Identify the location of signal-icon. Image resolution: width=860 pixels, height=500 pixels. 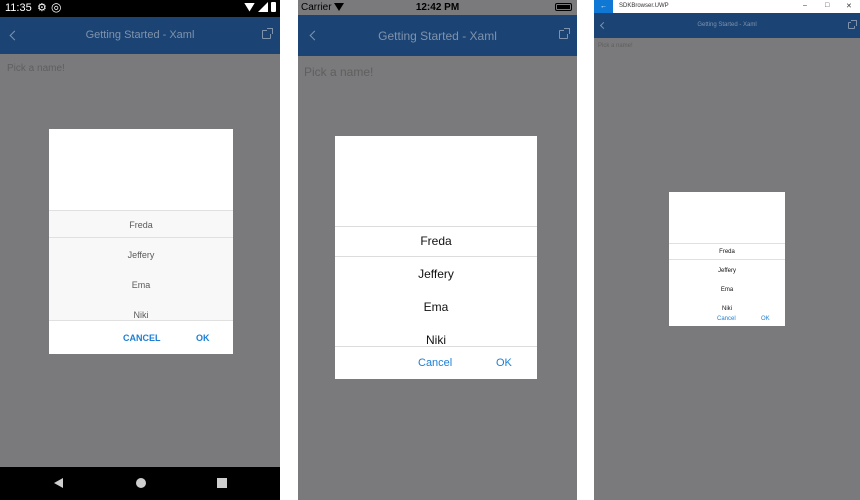
(263, 7).